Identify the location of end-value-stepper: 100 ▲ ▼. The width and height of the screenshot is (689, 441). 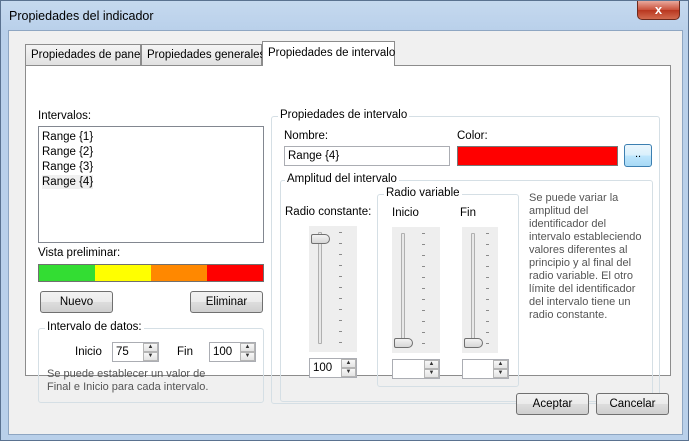
(232, 352).